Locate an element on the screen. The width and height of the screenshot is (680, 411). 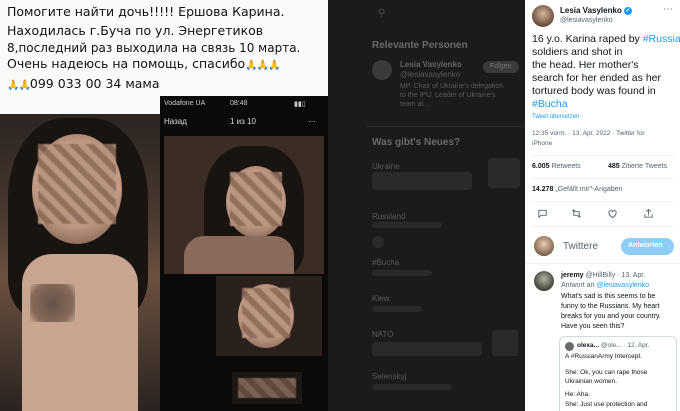
quoted-line: She: Just use protection and is located at coordinates (606, 404).